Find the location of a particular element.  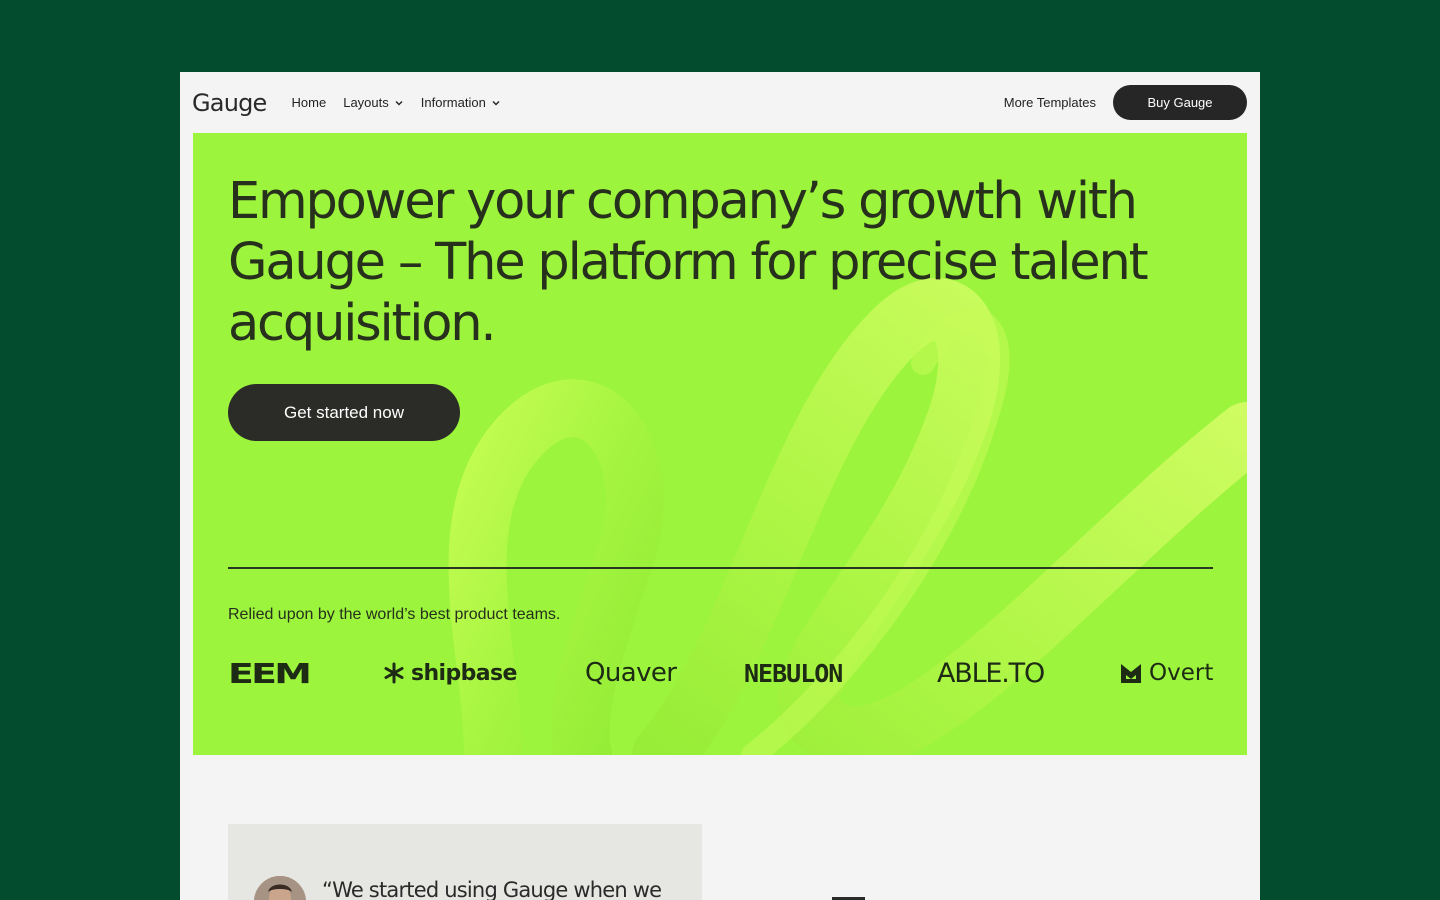

asterisk-icon is located at coordinates (394, 673).